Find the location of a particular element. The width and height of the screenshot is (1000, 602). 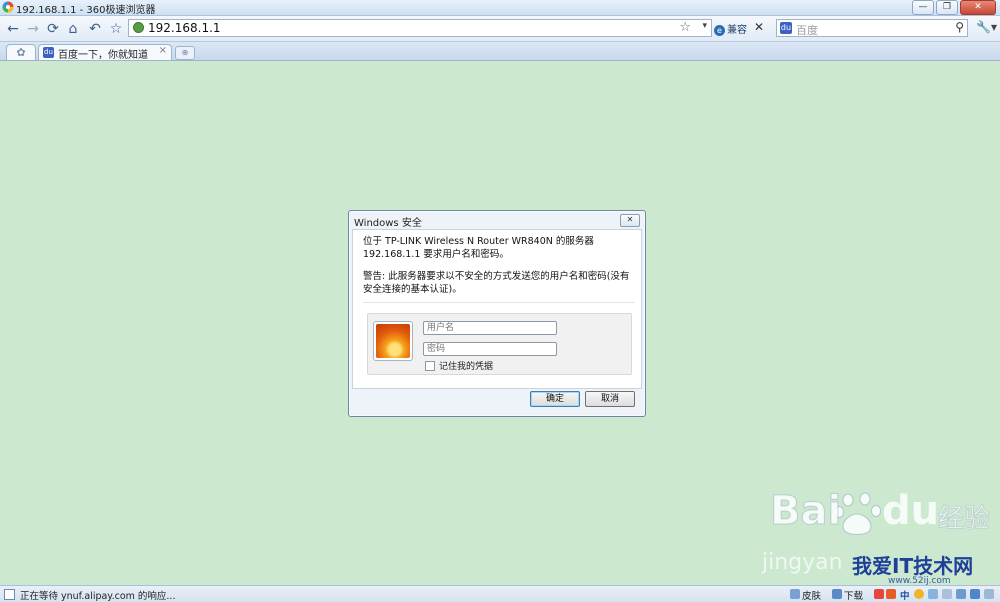

ime-mode: 中 is located at coordinates (905, 595).